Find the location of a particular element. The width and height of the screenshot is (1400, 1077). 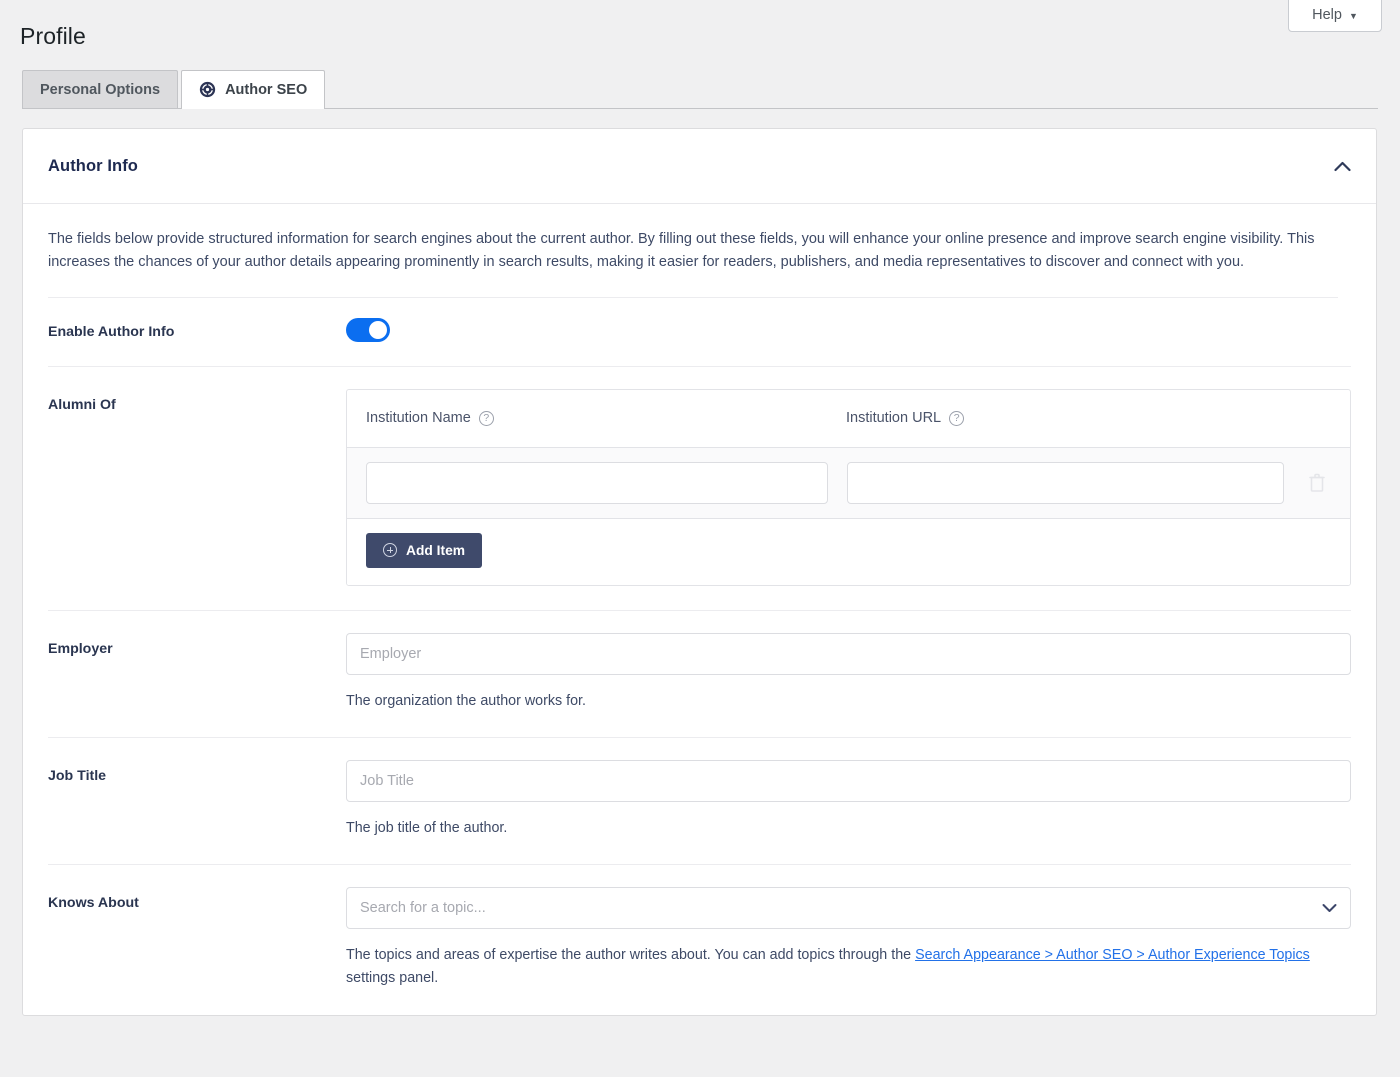

help-button-label: Help is located at coordinates (1327, 15).